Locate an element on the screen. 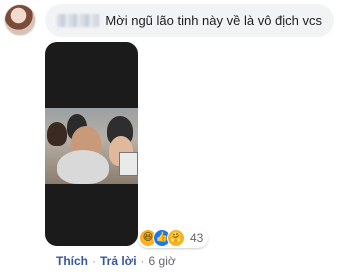 The image size is (361, 278). author-name-redacted is located at coordinates (78, 20).